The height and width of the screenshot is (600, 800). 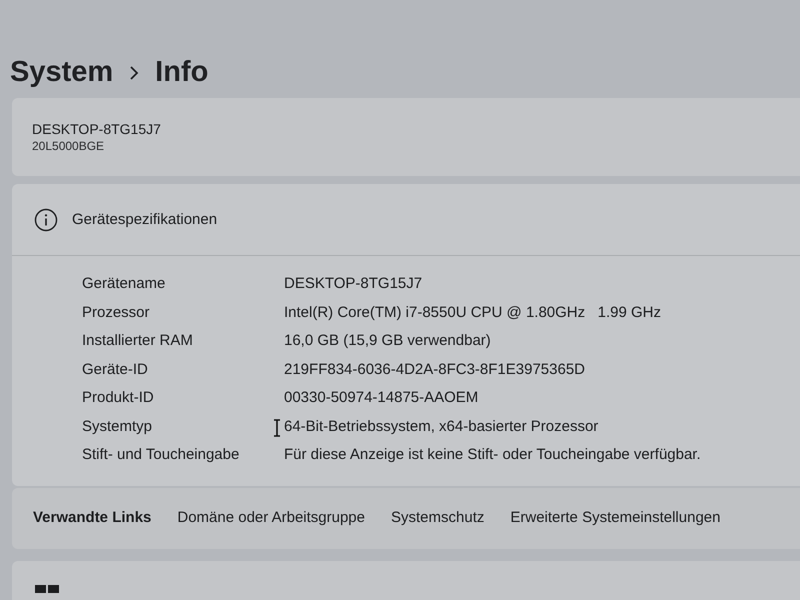 I want to click on spec-label: Installierter RAM, so click(x=137, y=341).